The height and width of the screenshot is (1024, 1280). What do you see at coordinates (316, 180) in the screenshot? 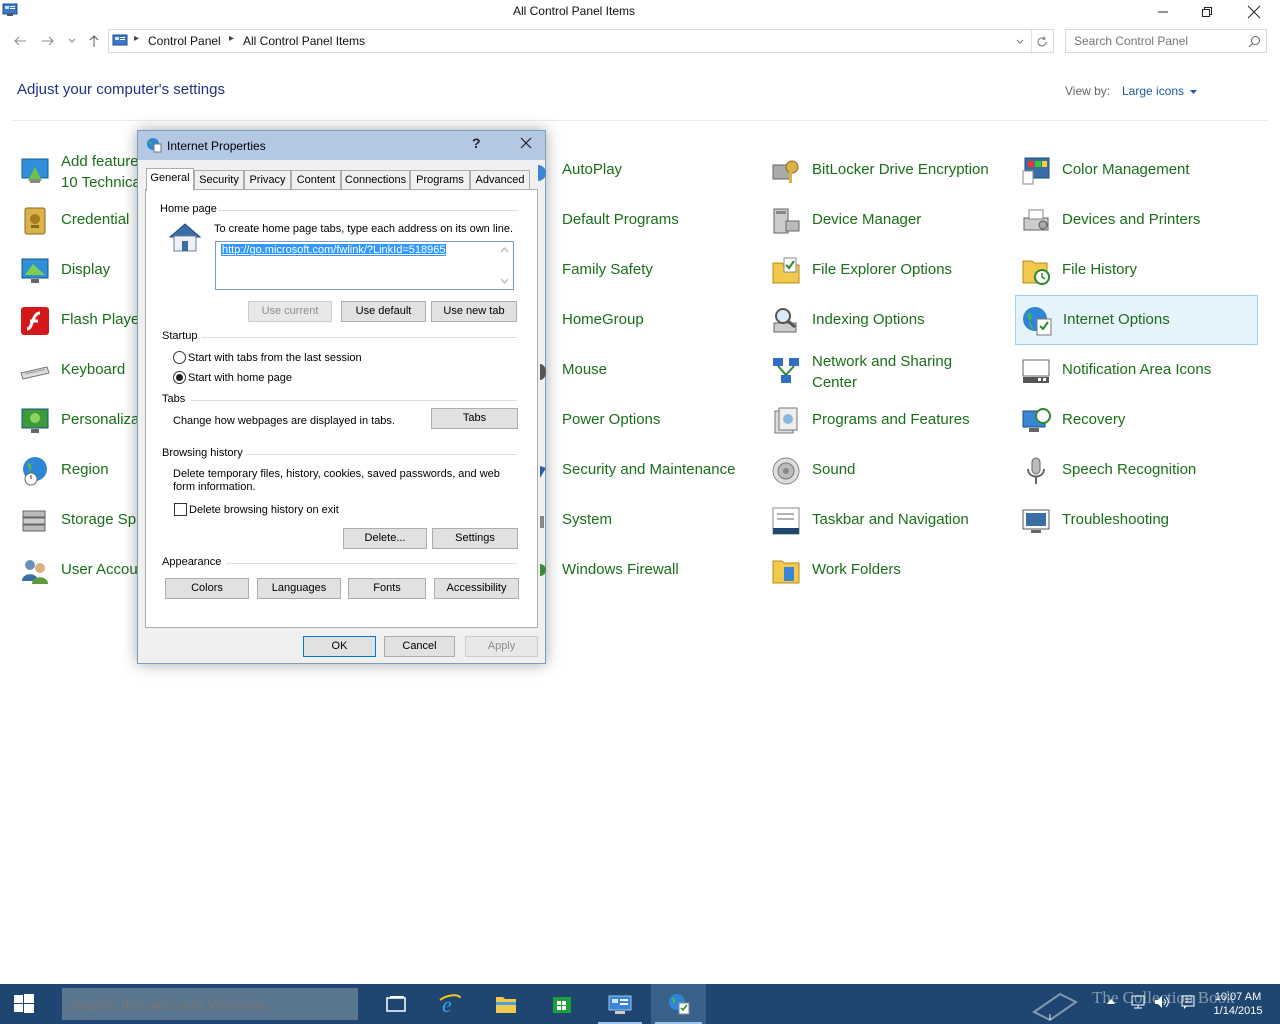
I see `tab-content: Content` at bounding box center [316, 180].